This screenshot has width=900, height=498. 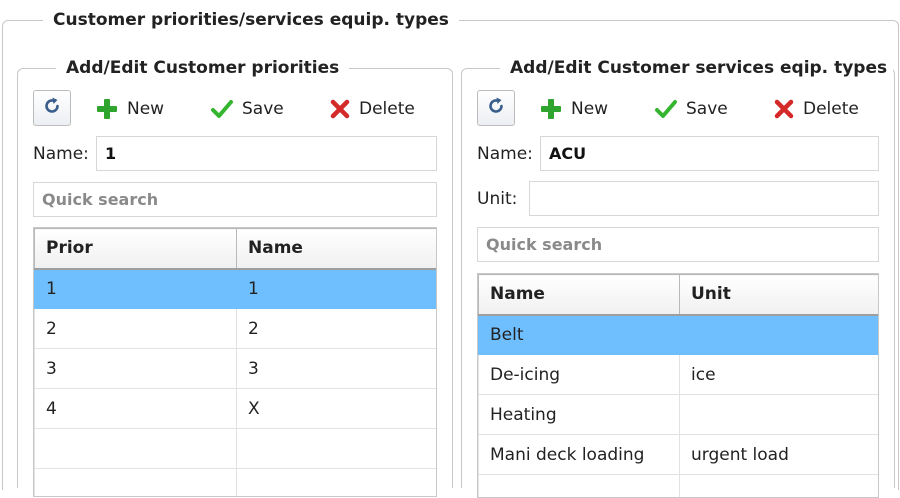 What do you see at coordinates (579, 415) in the screenshot?
I see `table-cell: Heating` at bounding box center [579, 415].